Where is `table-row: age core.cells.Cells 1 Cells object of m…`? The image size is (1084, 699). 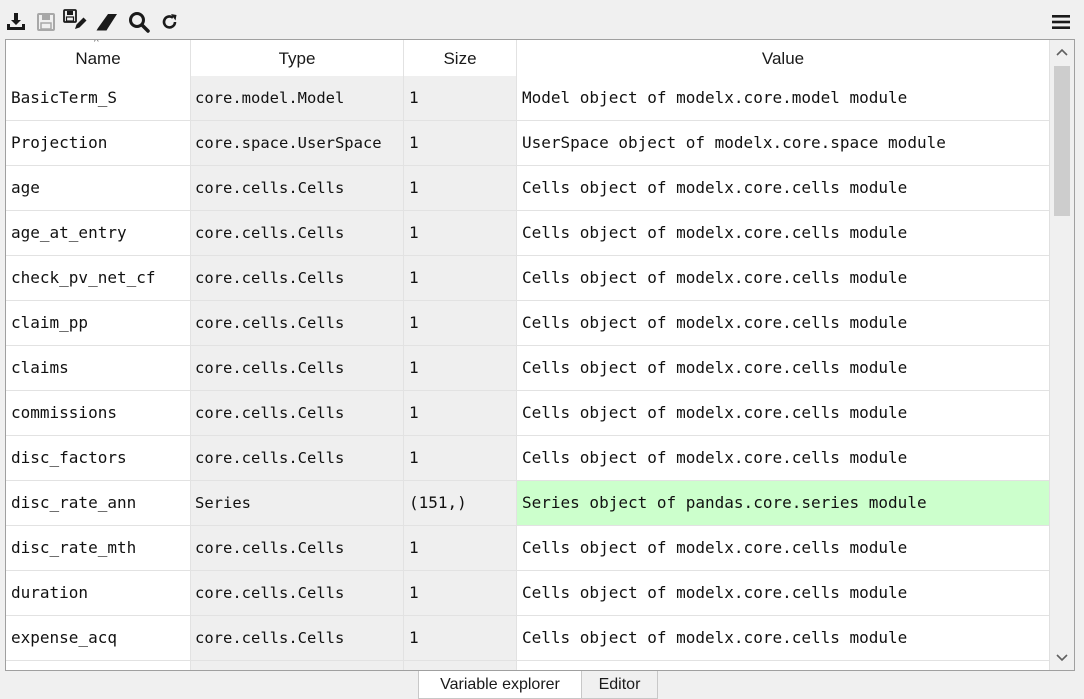 table-row: age core.cells.Cells 1 Cells object of m… is located at coordinates (529, 188).